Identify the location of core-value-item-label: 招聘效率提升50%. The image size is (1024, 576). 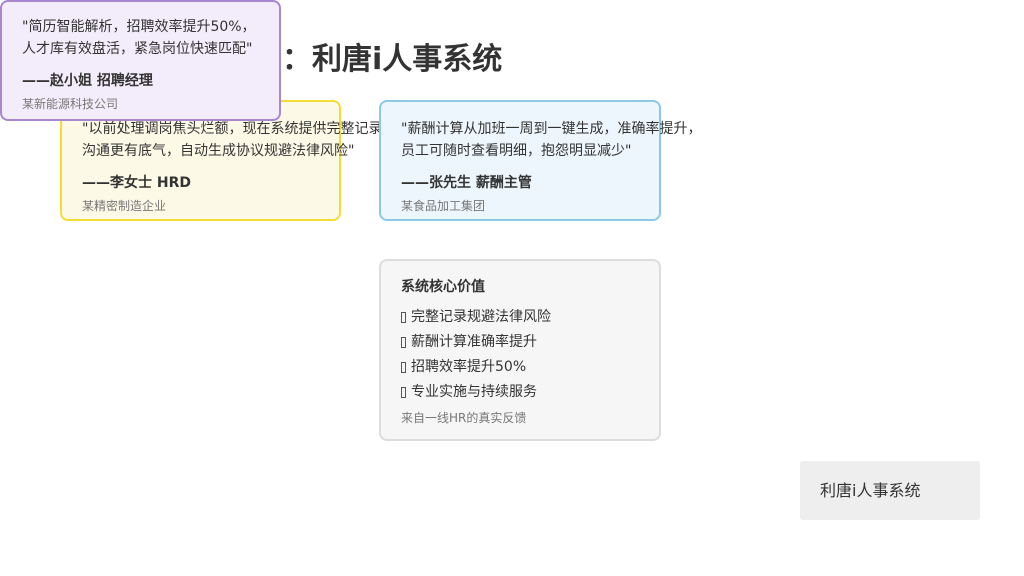
(469, 367).